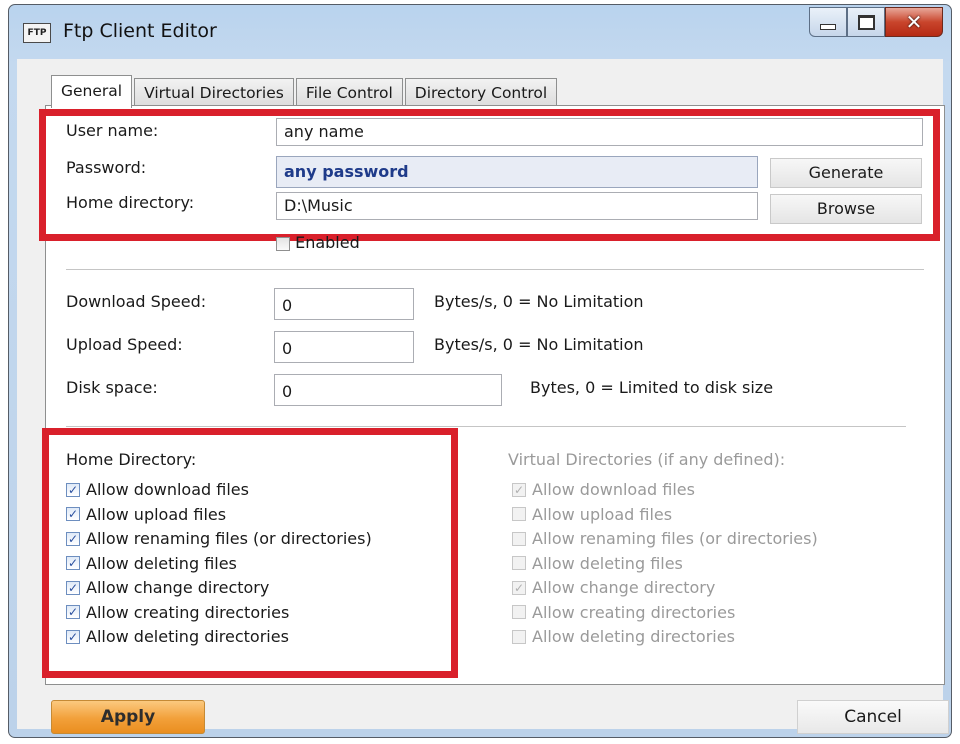 The width and height of the screenshot is (960, 744). Describe the element at coordinates (214, 92) in the screenshot. I see `tab-virtual-directories: Virtual Directories` at that location.